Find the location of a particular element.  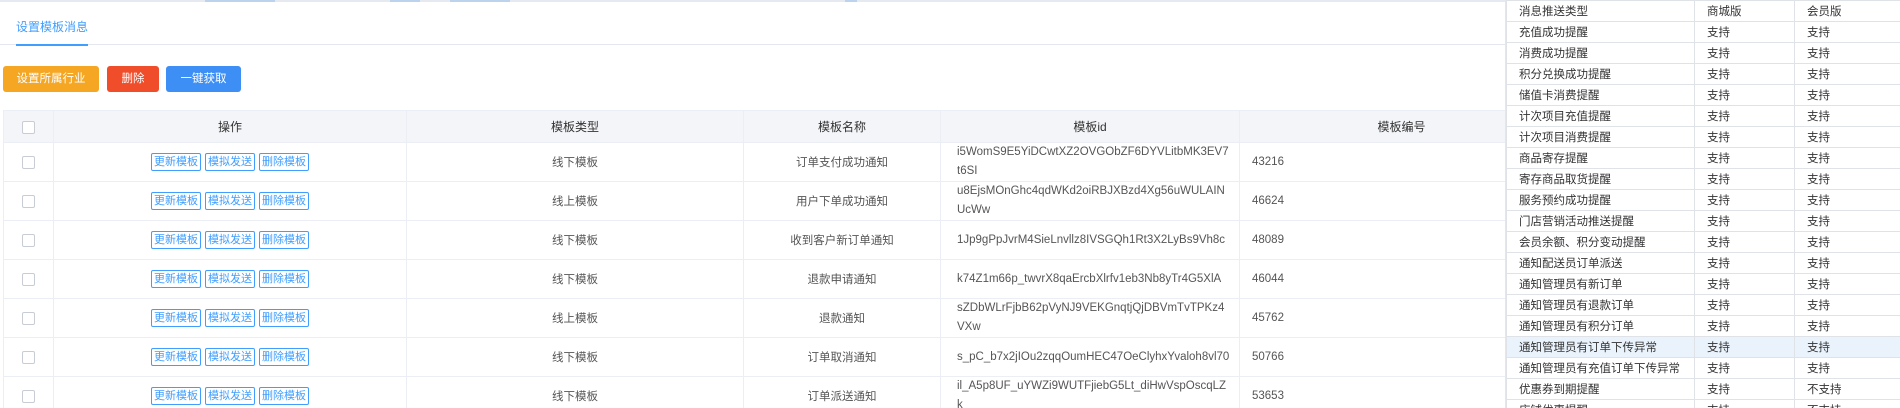

message-type: 通知管理员有退款订单 is located at coordinates (1600, 305).